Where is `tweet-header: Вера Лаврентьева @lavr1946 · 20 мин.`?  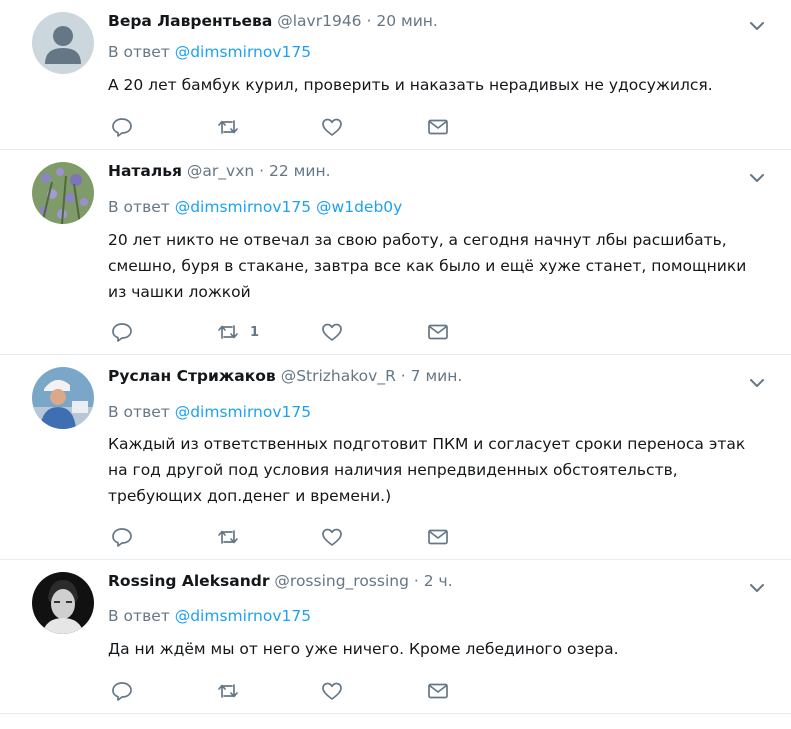 tweet-header: Вера Лаврентьева @lavr1946 · 20 мин. is located at coordinates (273, 21).